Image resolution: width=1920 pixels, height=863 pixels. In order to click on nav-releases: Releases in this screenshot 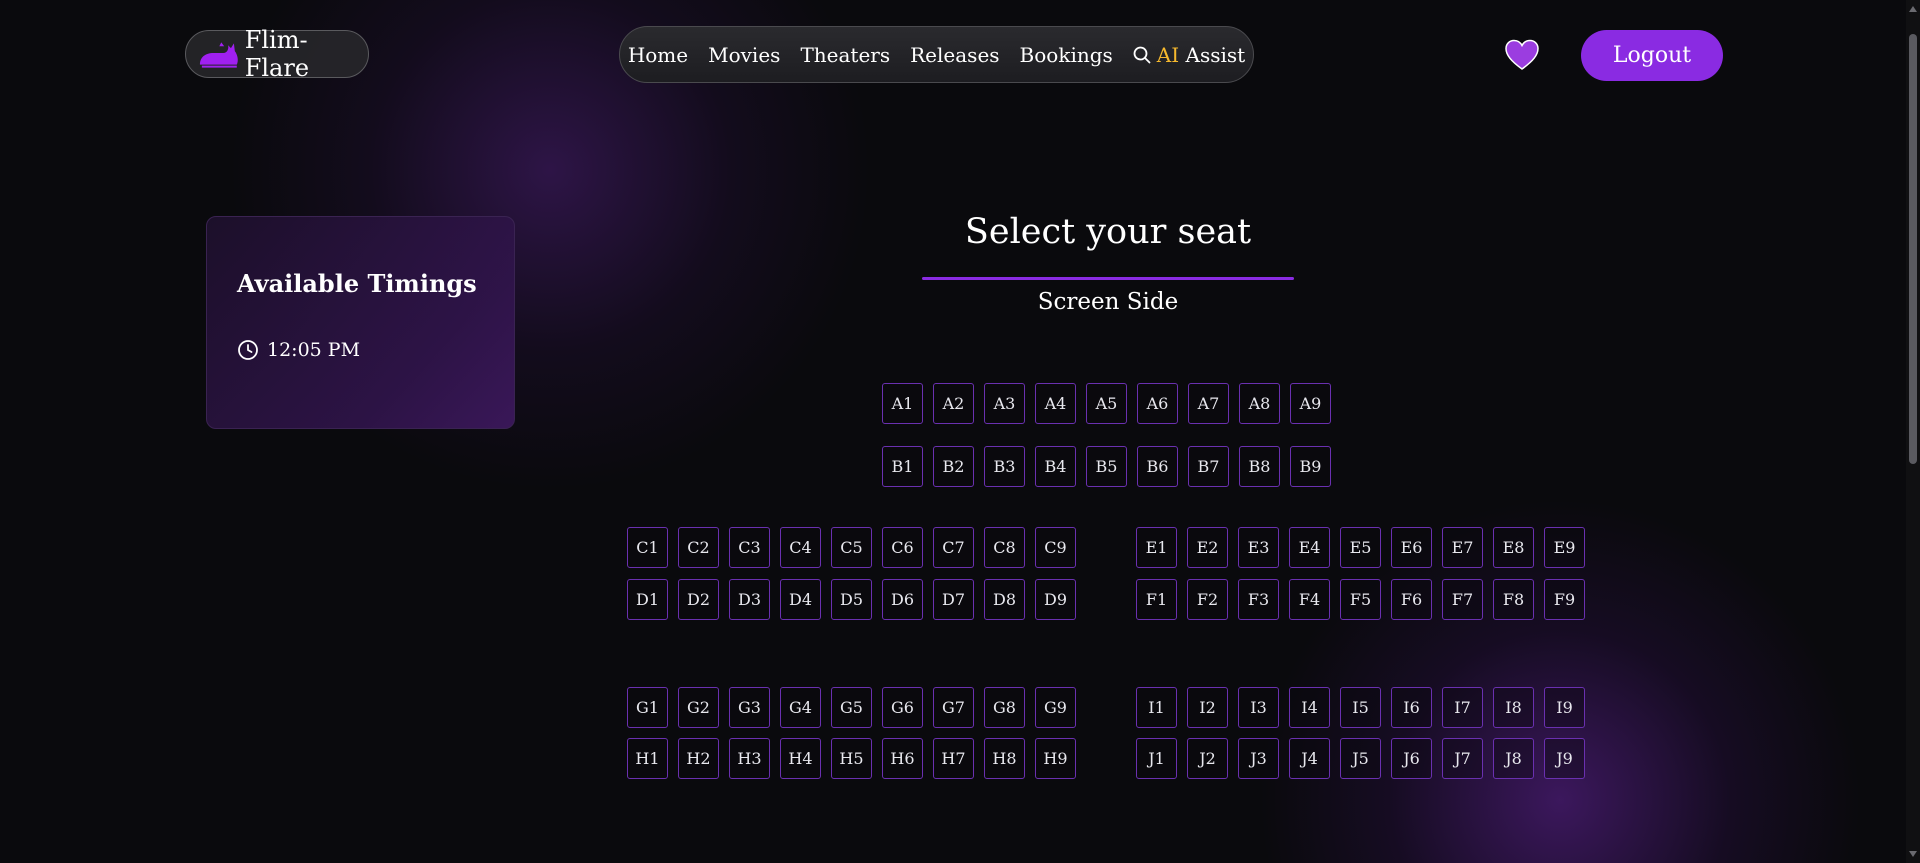, I will do `click(954, 55)`.